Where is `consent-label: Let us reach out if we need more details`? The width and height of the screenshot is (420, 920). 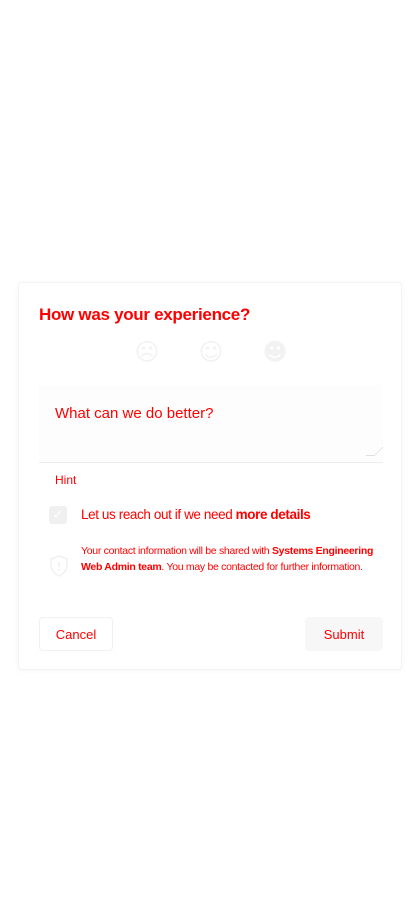
consent-label: Let us reach out if we need more details is located at coordinates (196, 514).